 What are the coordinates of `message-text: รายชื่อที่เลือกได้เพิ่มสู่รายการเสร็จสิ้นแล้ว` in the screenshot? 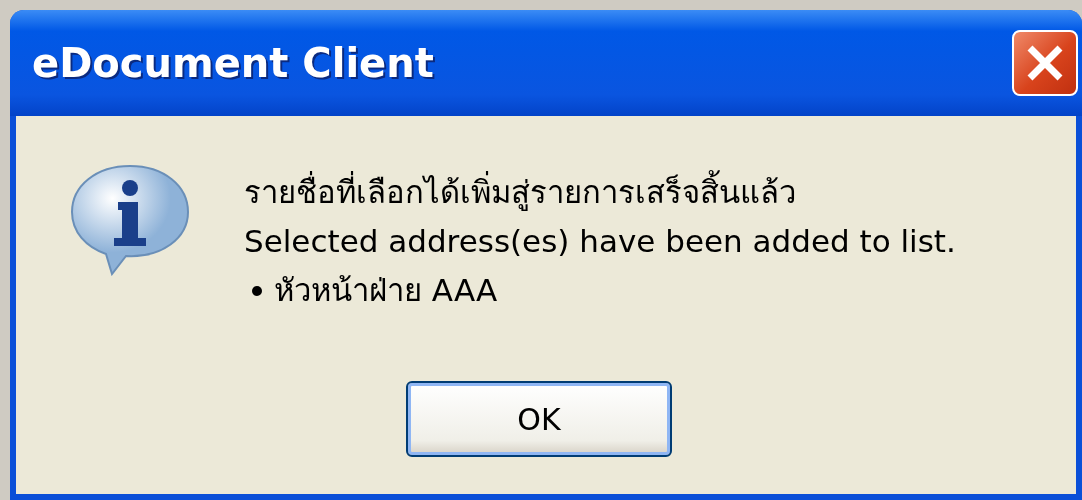 It's located at (600, 192).